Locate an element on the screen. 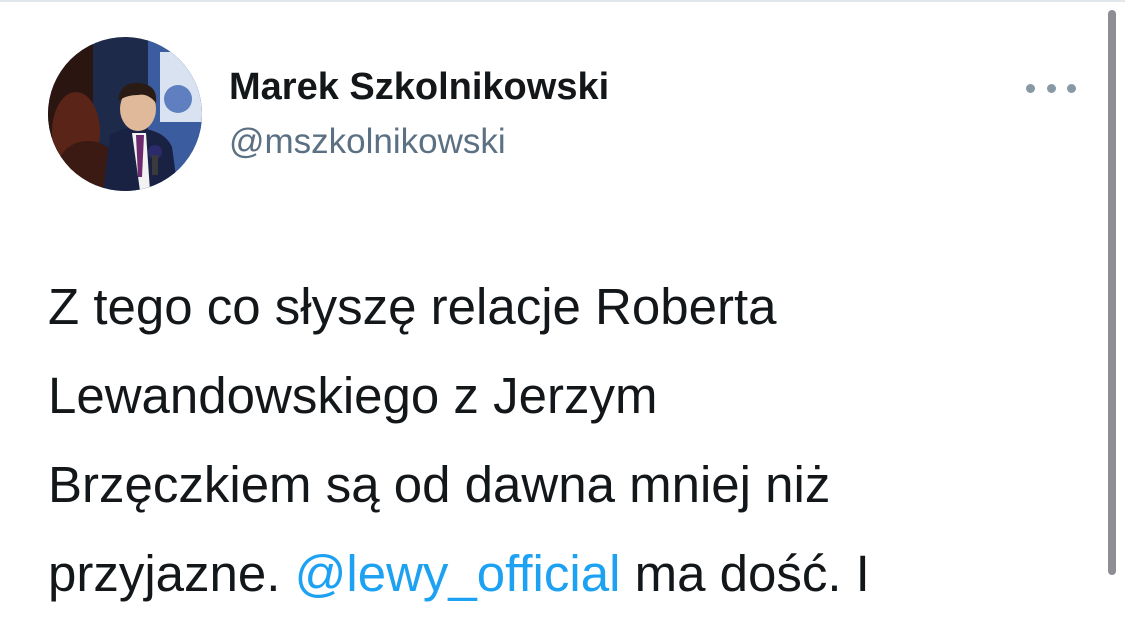  tweet-text-line: Z tego co słyszę relacje Roberta is located at coordinates (412, 306).